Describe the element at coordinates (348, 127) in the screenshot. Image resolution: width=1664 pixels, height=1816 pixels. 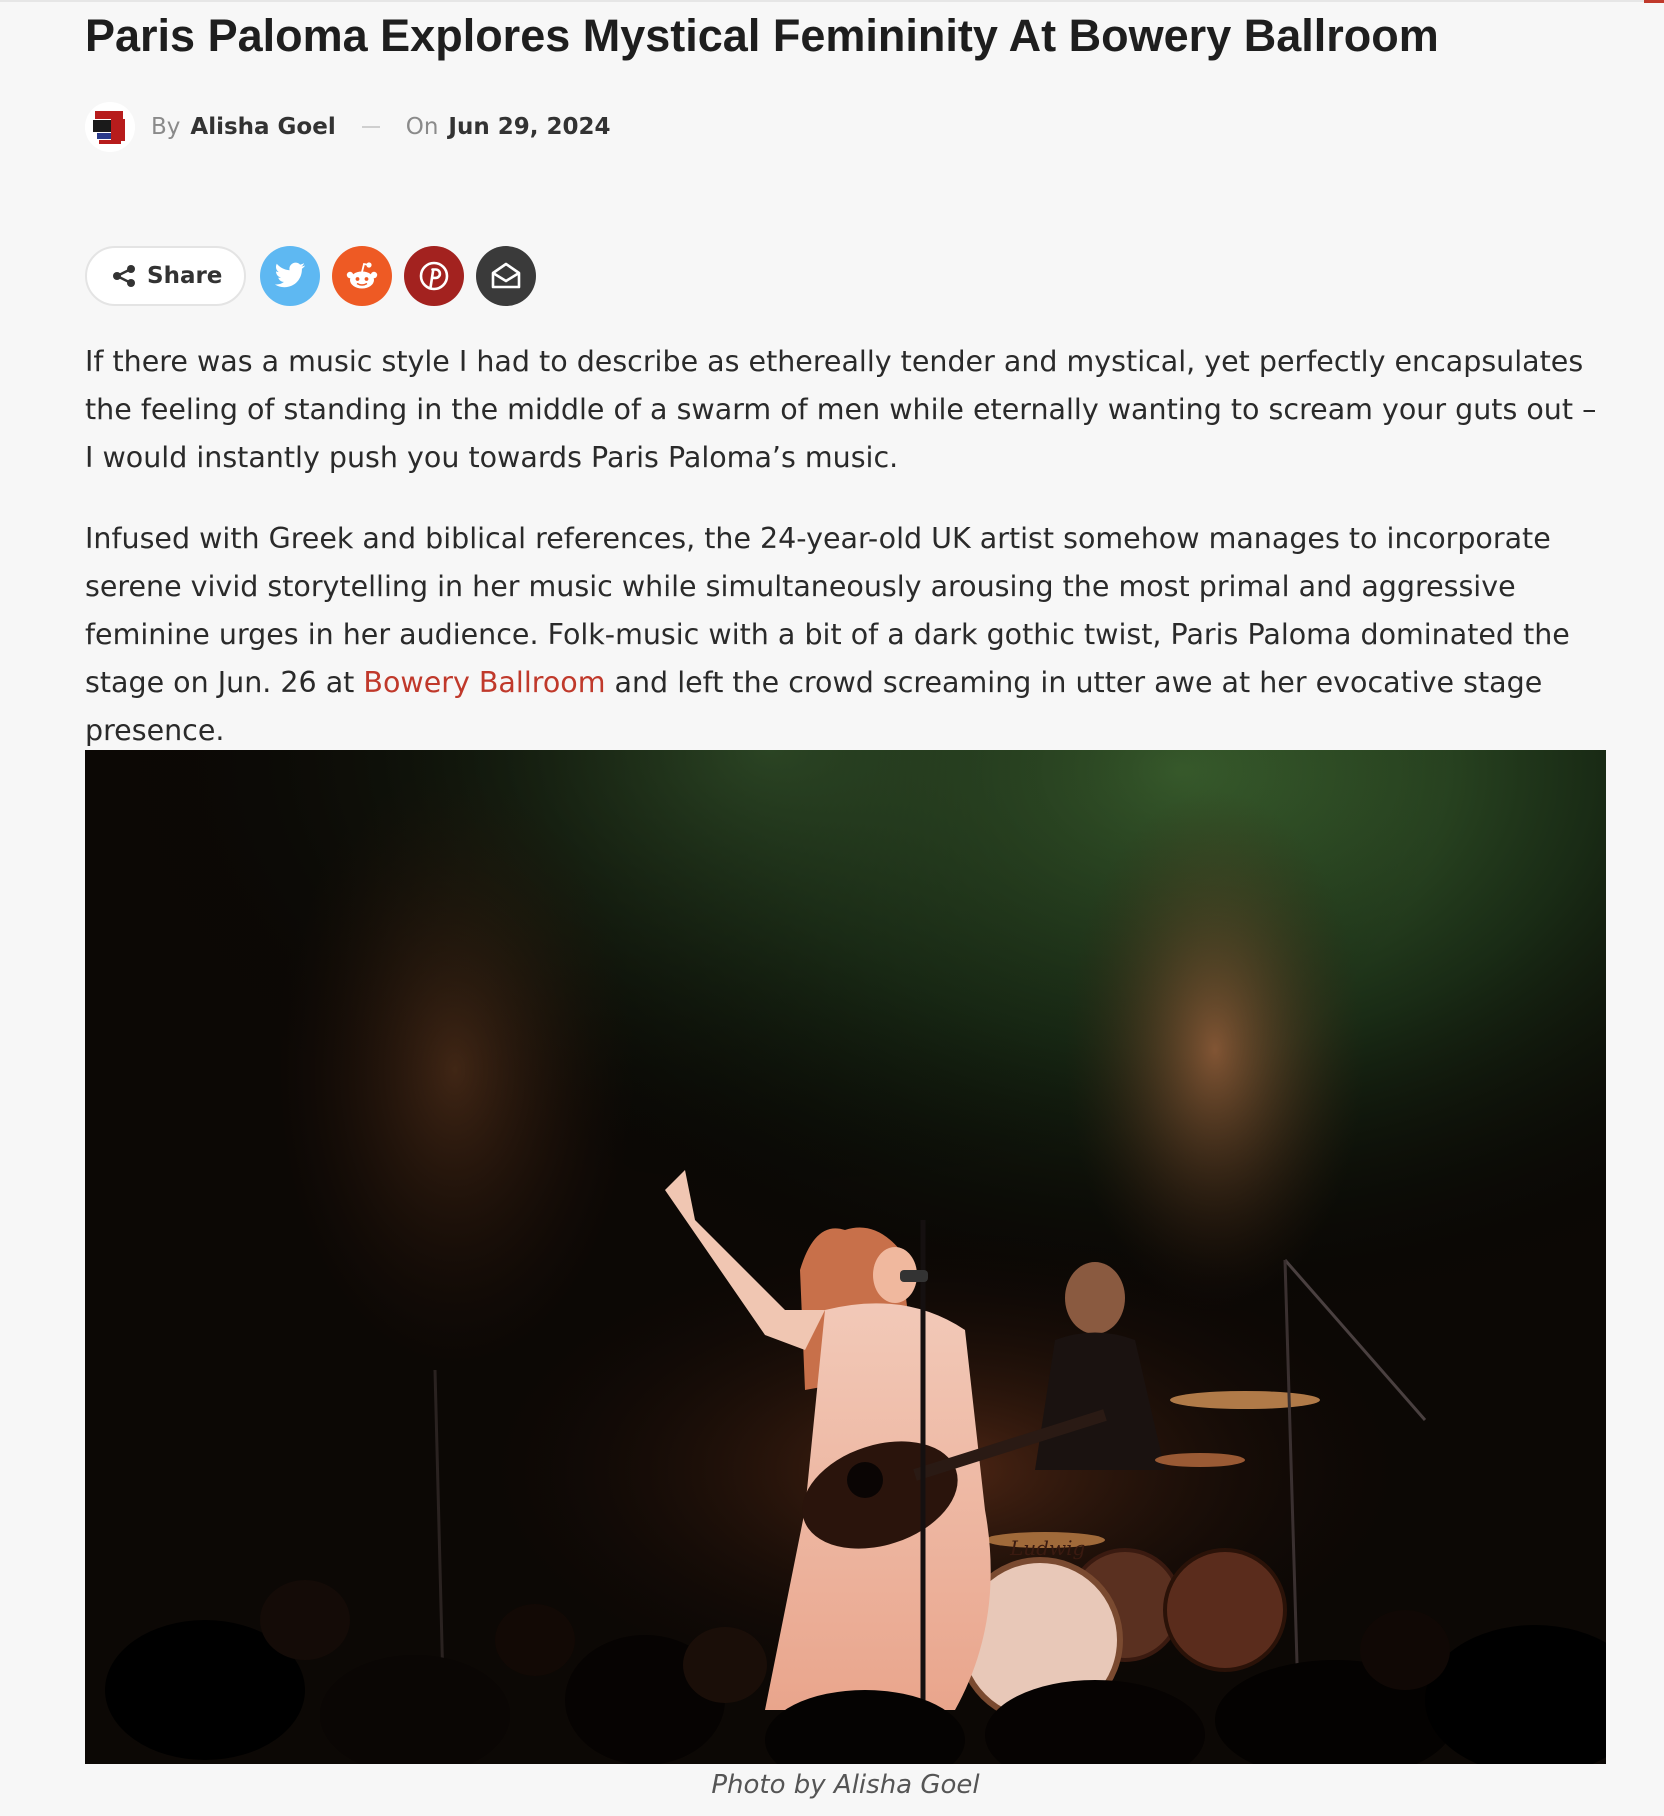
I see `article-meta: By Alisha Goel On Jun 29, 2024` at that location.